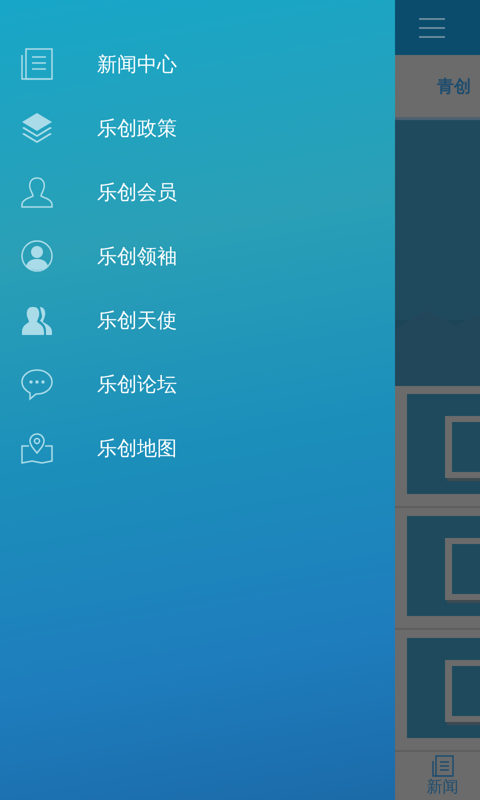 The image size is (480, 800). I want to click on drawer-item: 乐创论坛, so click(137, 384).